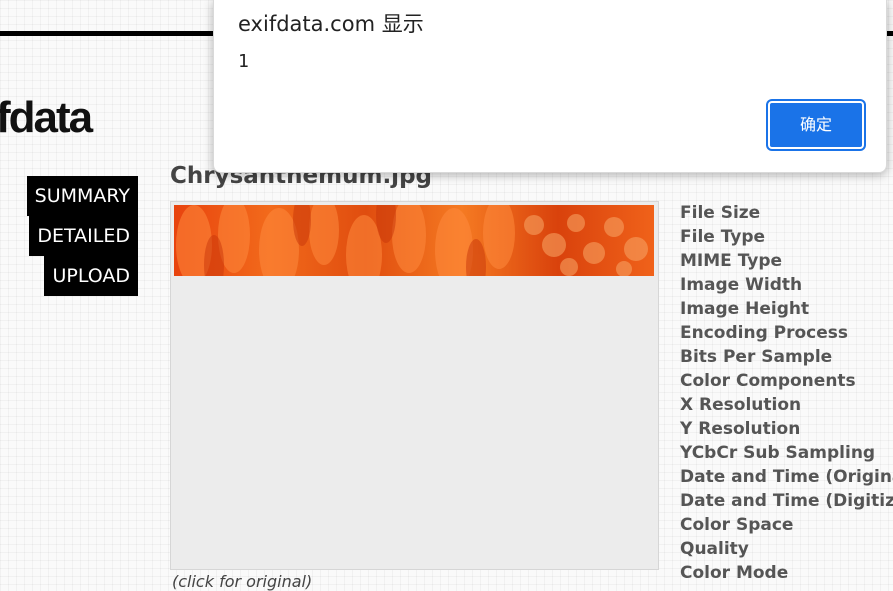  Describe the element at coordinates (745, 309) in the screenshot. I see `property-label: Image Height` at that location.